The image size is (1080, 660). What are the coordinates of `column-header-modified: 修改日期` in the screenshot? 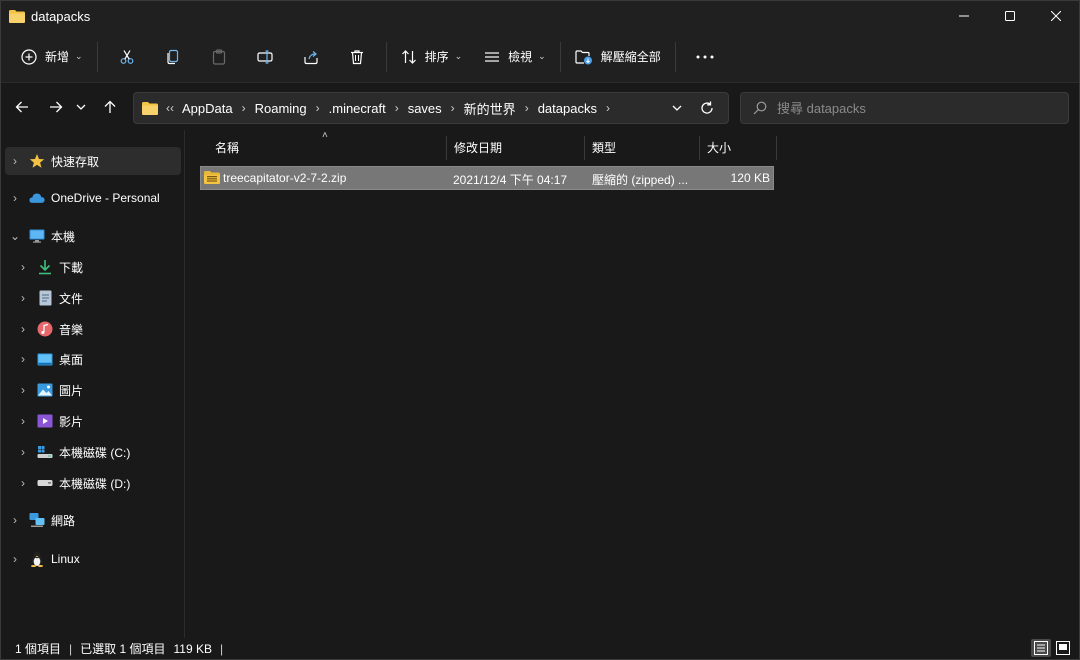 It's located at (519, 147).